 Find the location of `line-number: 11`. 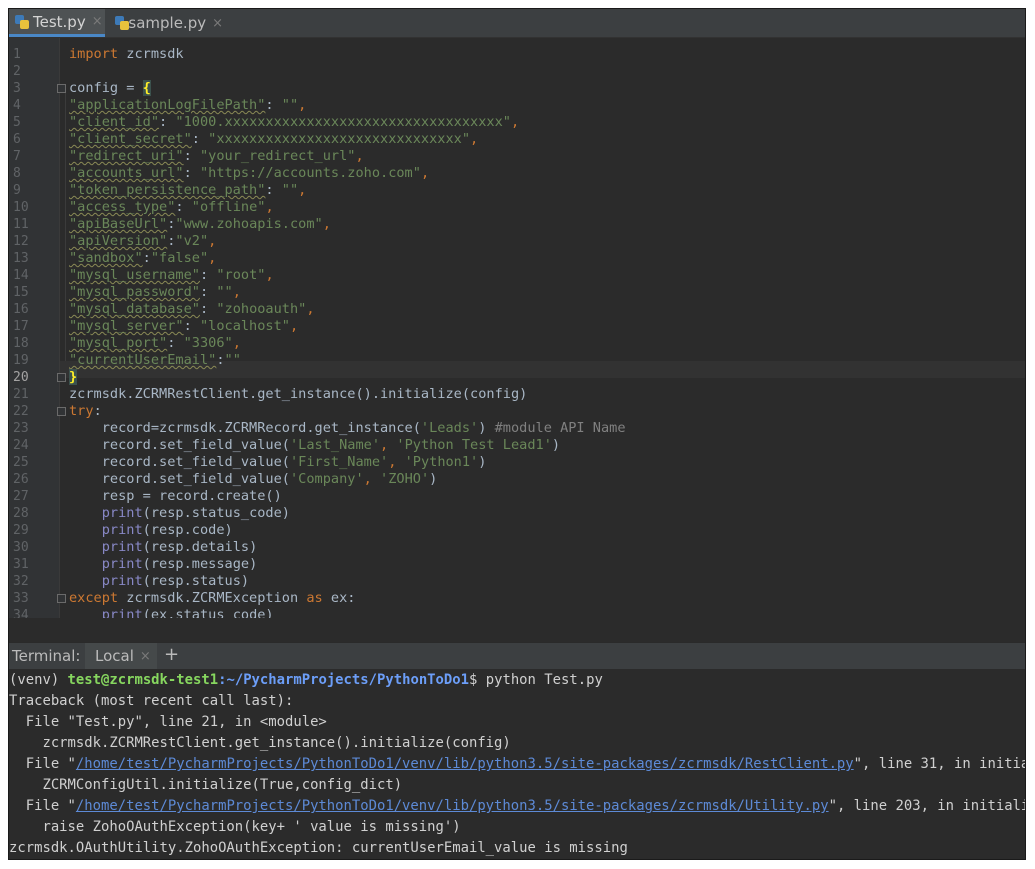

line-number: 11 is located at coordinates (21, 224).